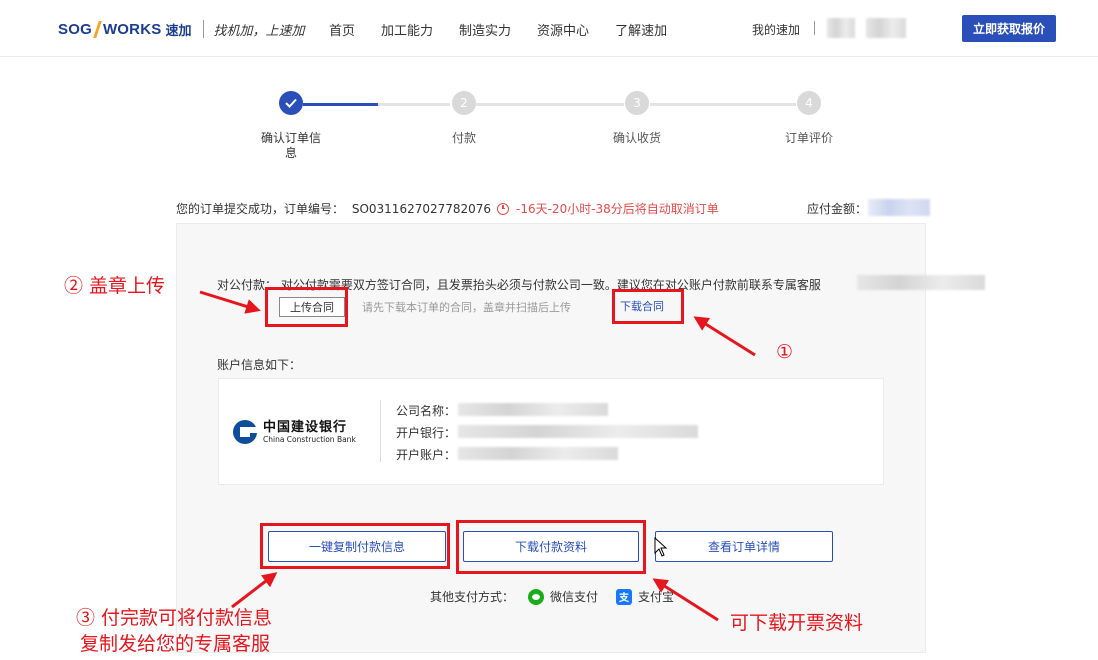  What do you see at coordinates (685, 600) in the screenshot?
I see `arrow-to-download-docs` at bounding box center [685, 600].